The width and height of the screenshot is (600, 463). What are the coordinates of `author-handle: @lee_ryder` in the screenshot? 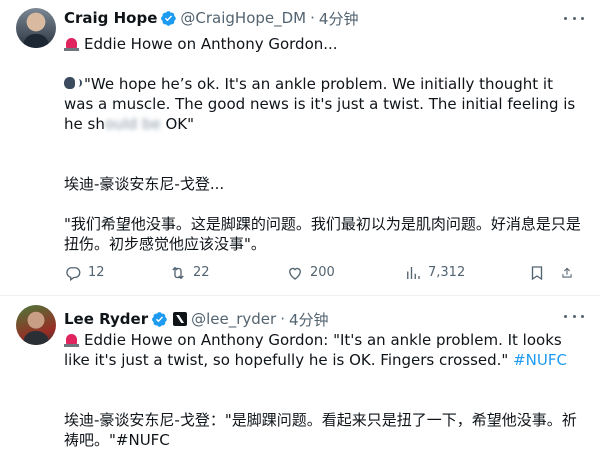 It's located at (233, 319).